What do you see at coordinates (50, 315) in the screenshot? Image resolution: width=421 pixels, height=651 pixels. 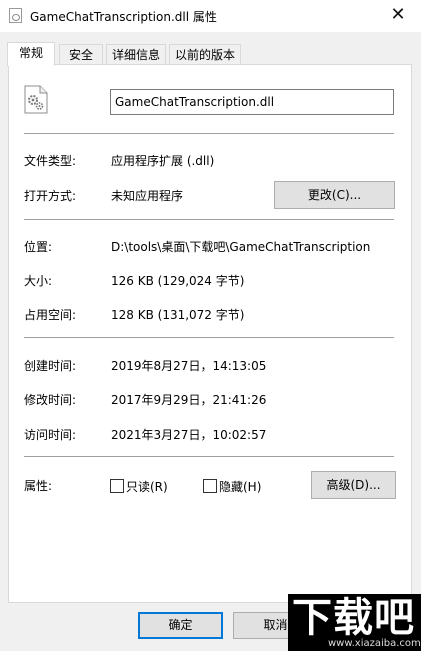 I see `disk-size-label: 占用空间:` at bounding box center [50, 315].